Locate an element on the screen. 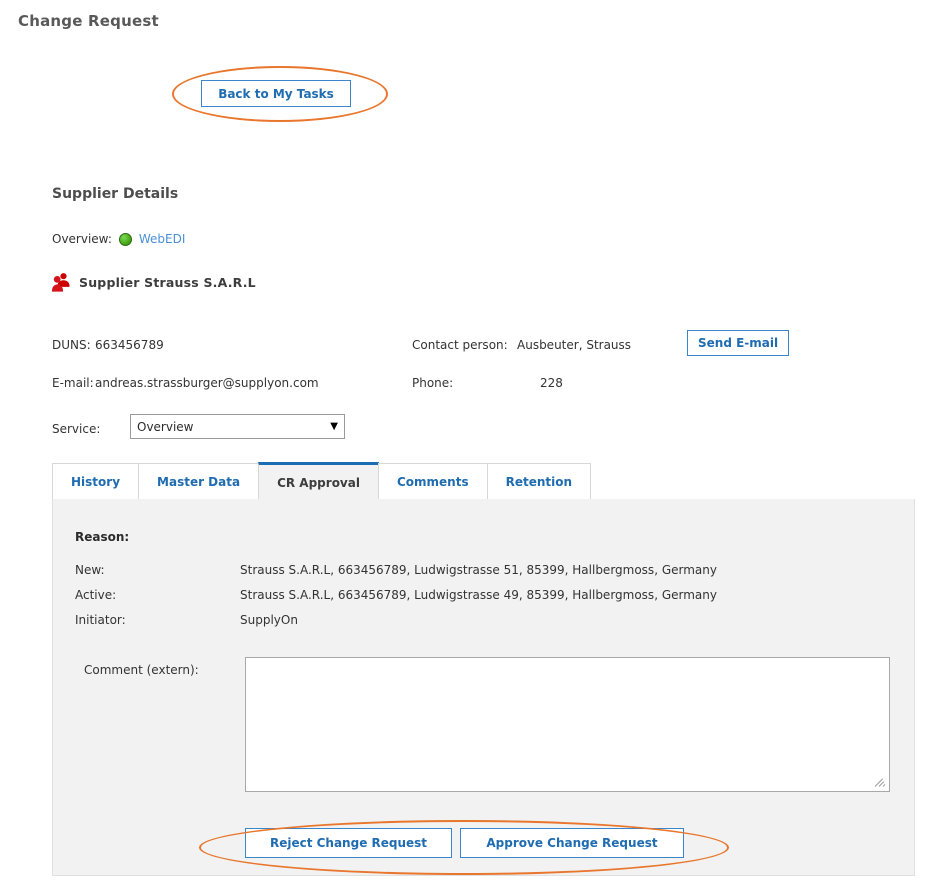  green-status-circle-icon is located at coordinates (125, 239).